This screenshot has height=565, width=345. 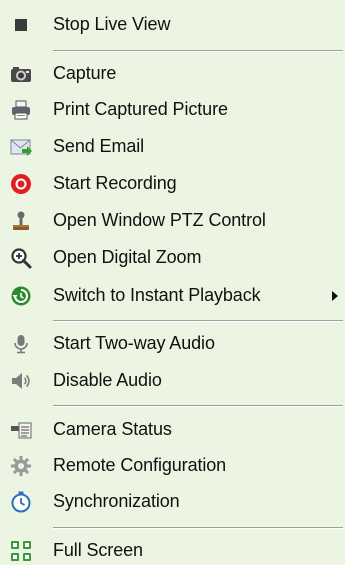 What do you see at coordinates (115, 183) in the screenshot?
I see `menu-item-label: Start Recording` at bounding box center [115, 183].